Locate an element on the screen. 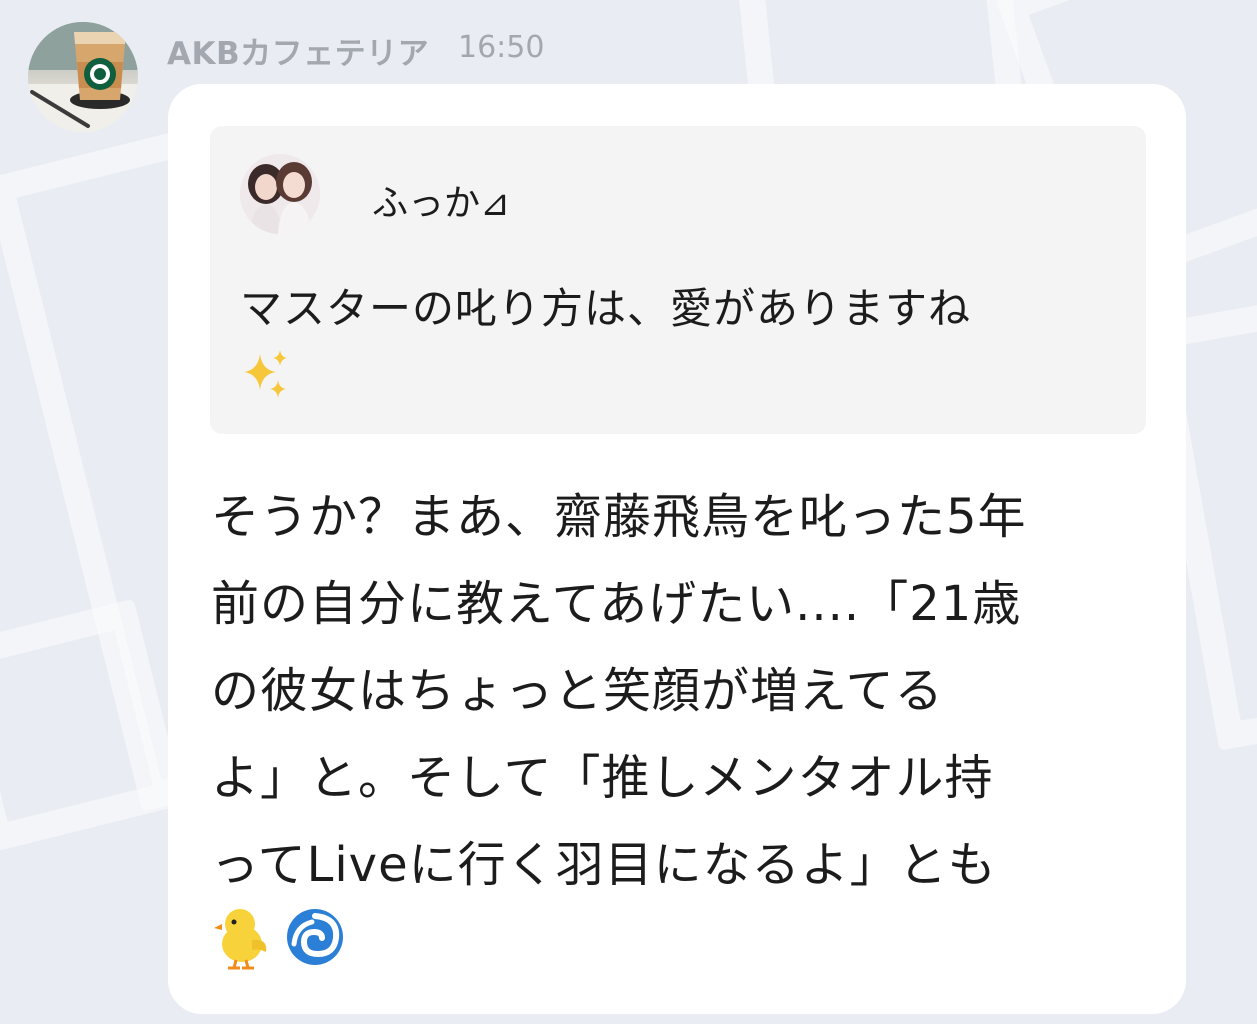 The image size is (1257, 1024). message-line: よ」と。そして「推しメンタオル持 is located at coordinates (602, 778).